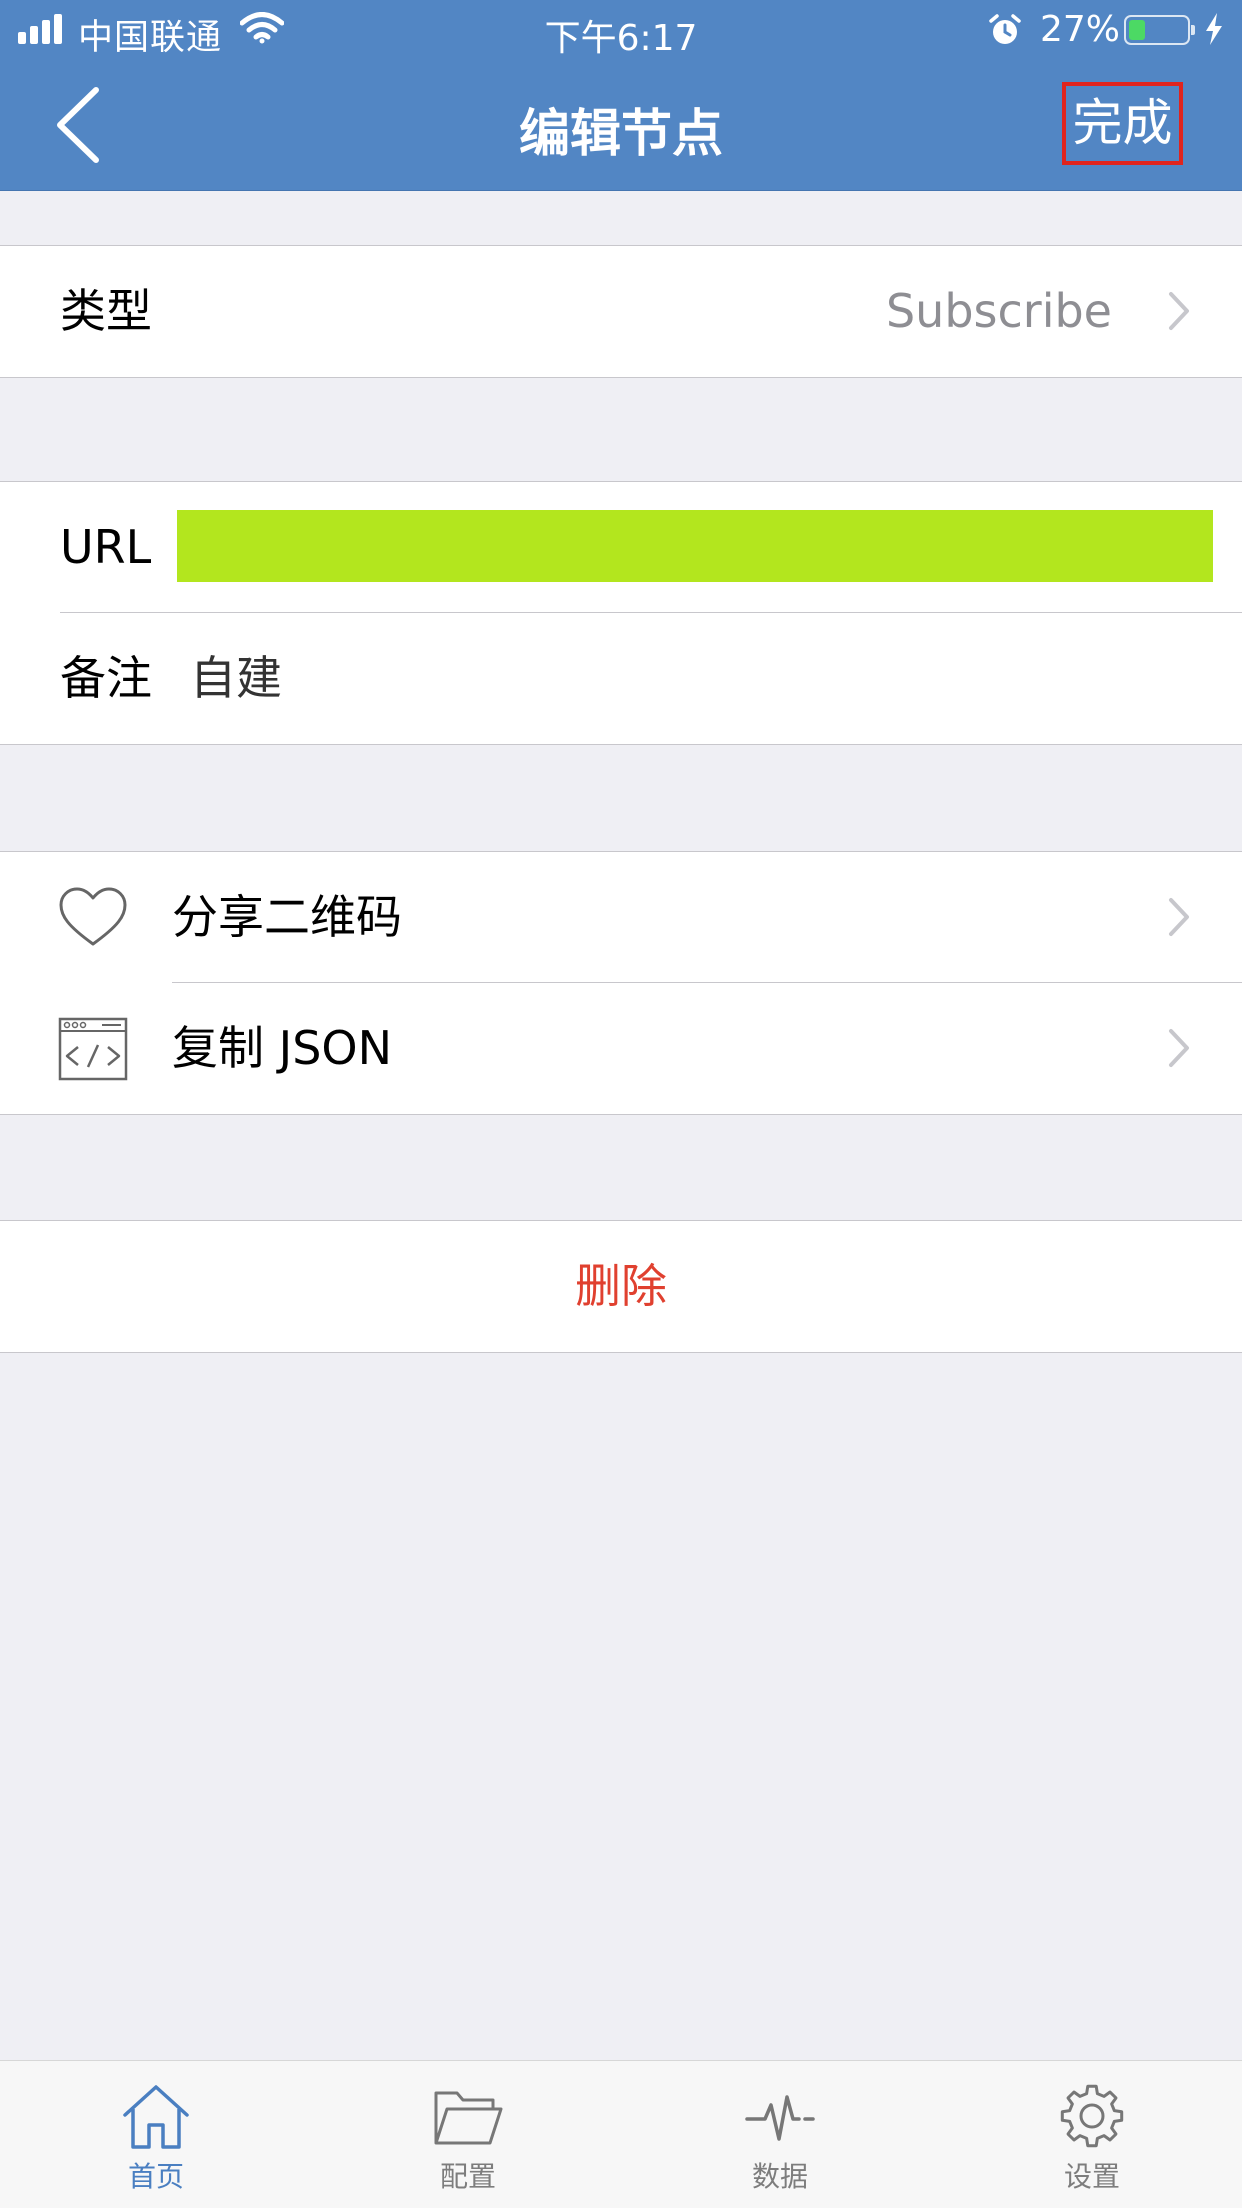 The width and height of the screenshot is (1242, 2208). Describe the element at coordinates (156, 2117) in the screenshot. I see `home-icon` at that location.